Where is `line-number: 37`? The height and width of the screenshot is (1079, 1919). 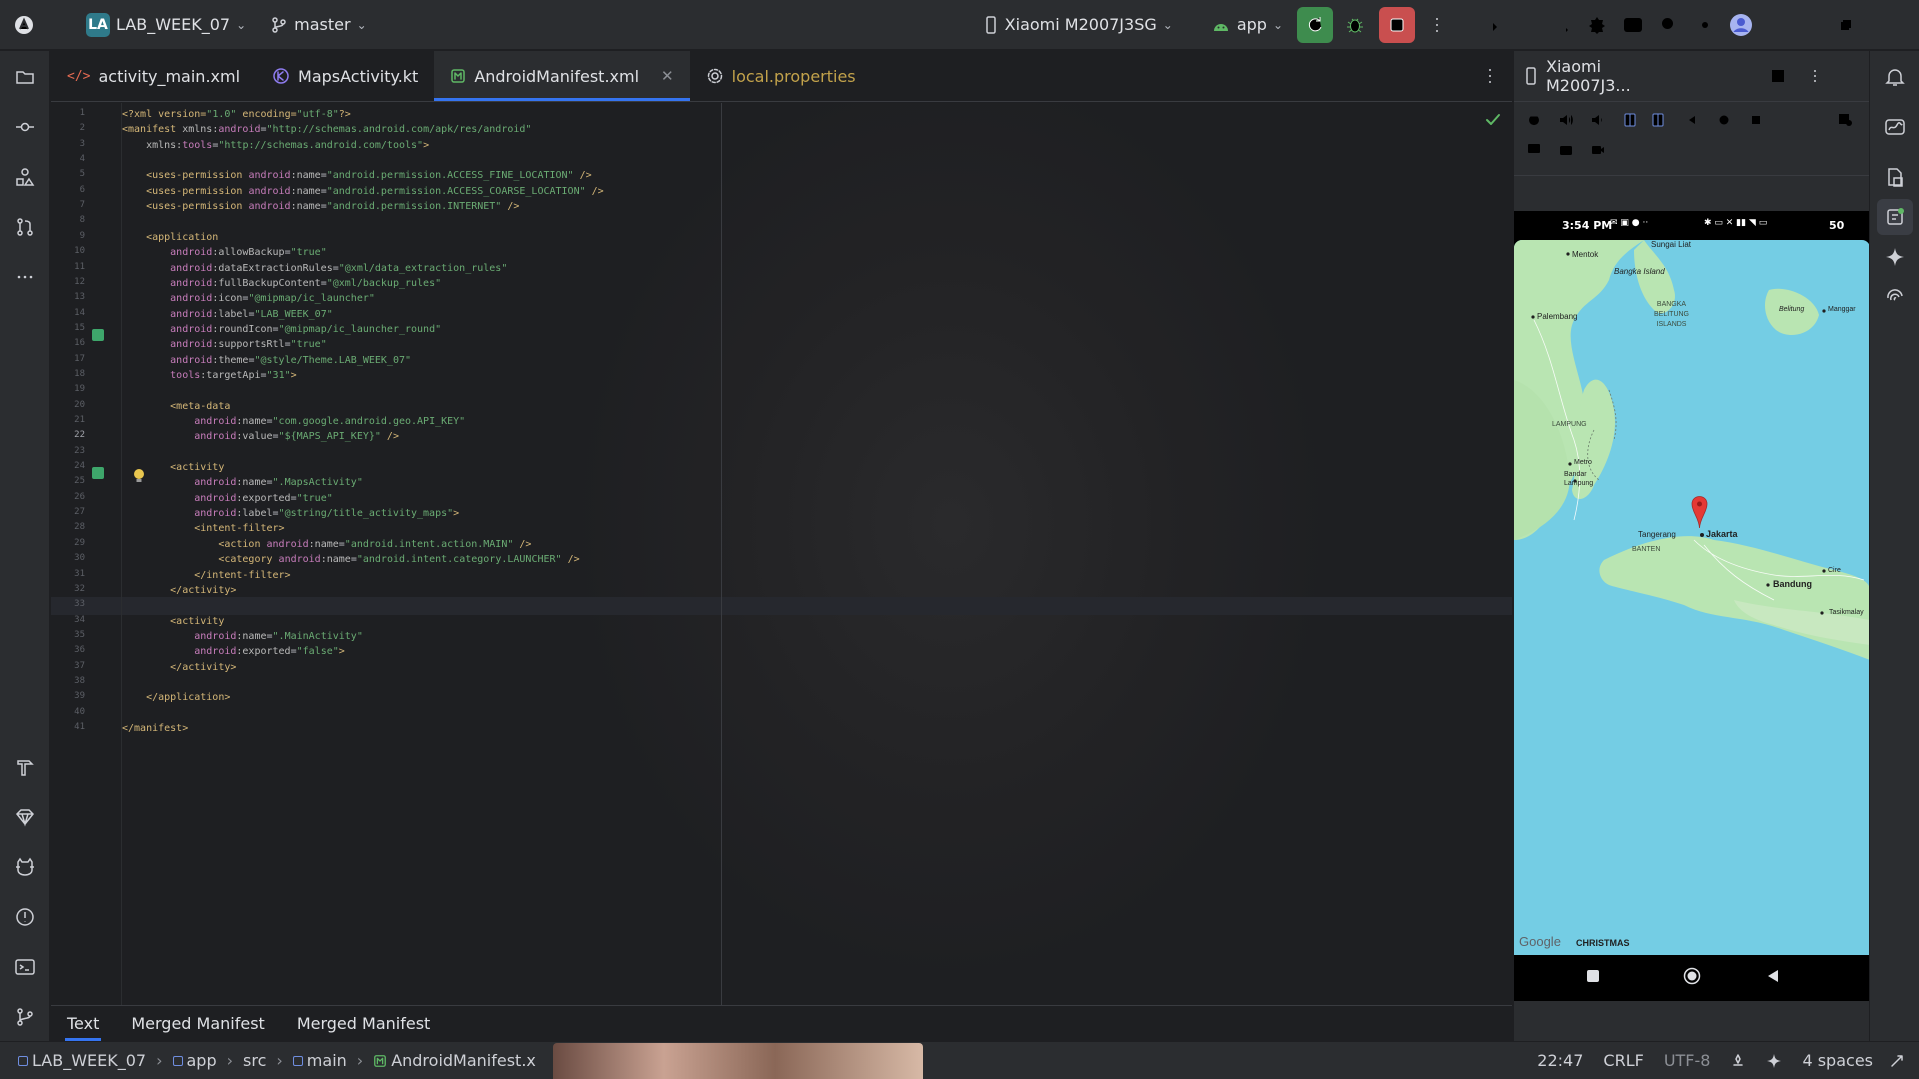
line-number: 37 is located at coordinates (68, 666).